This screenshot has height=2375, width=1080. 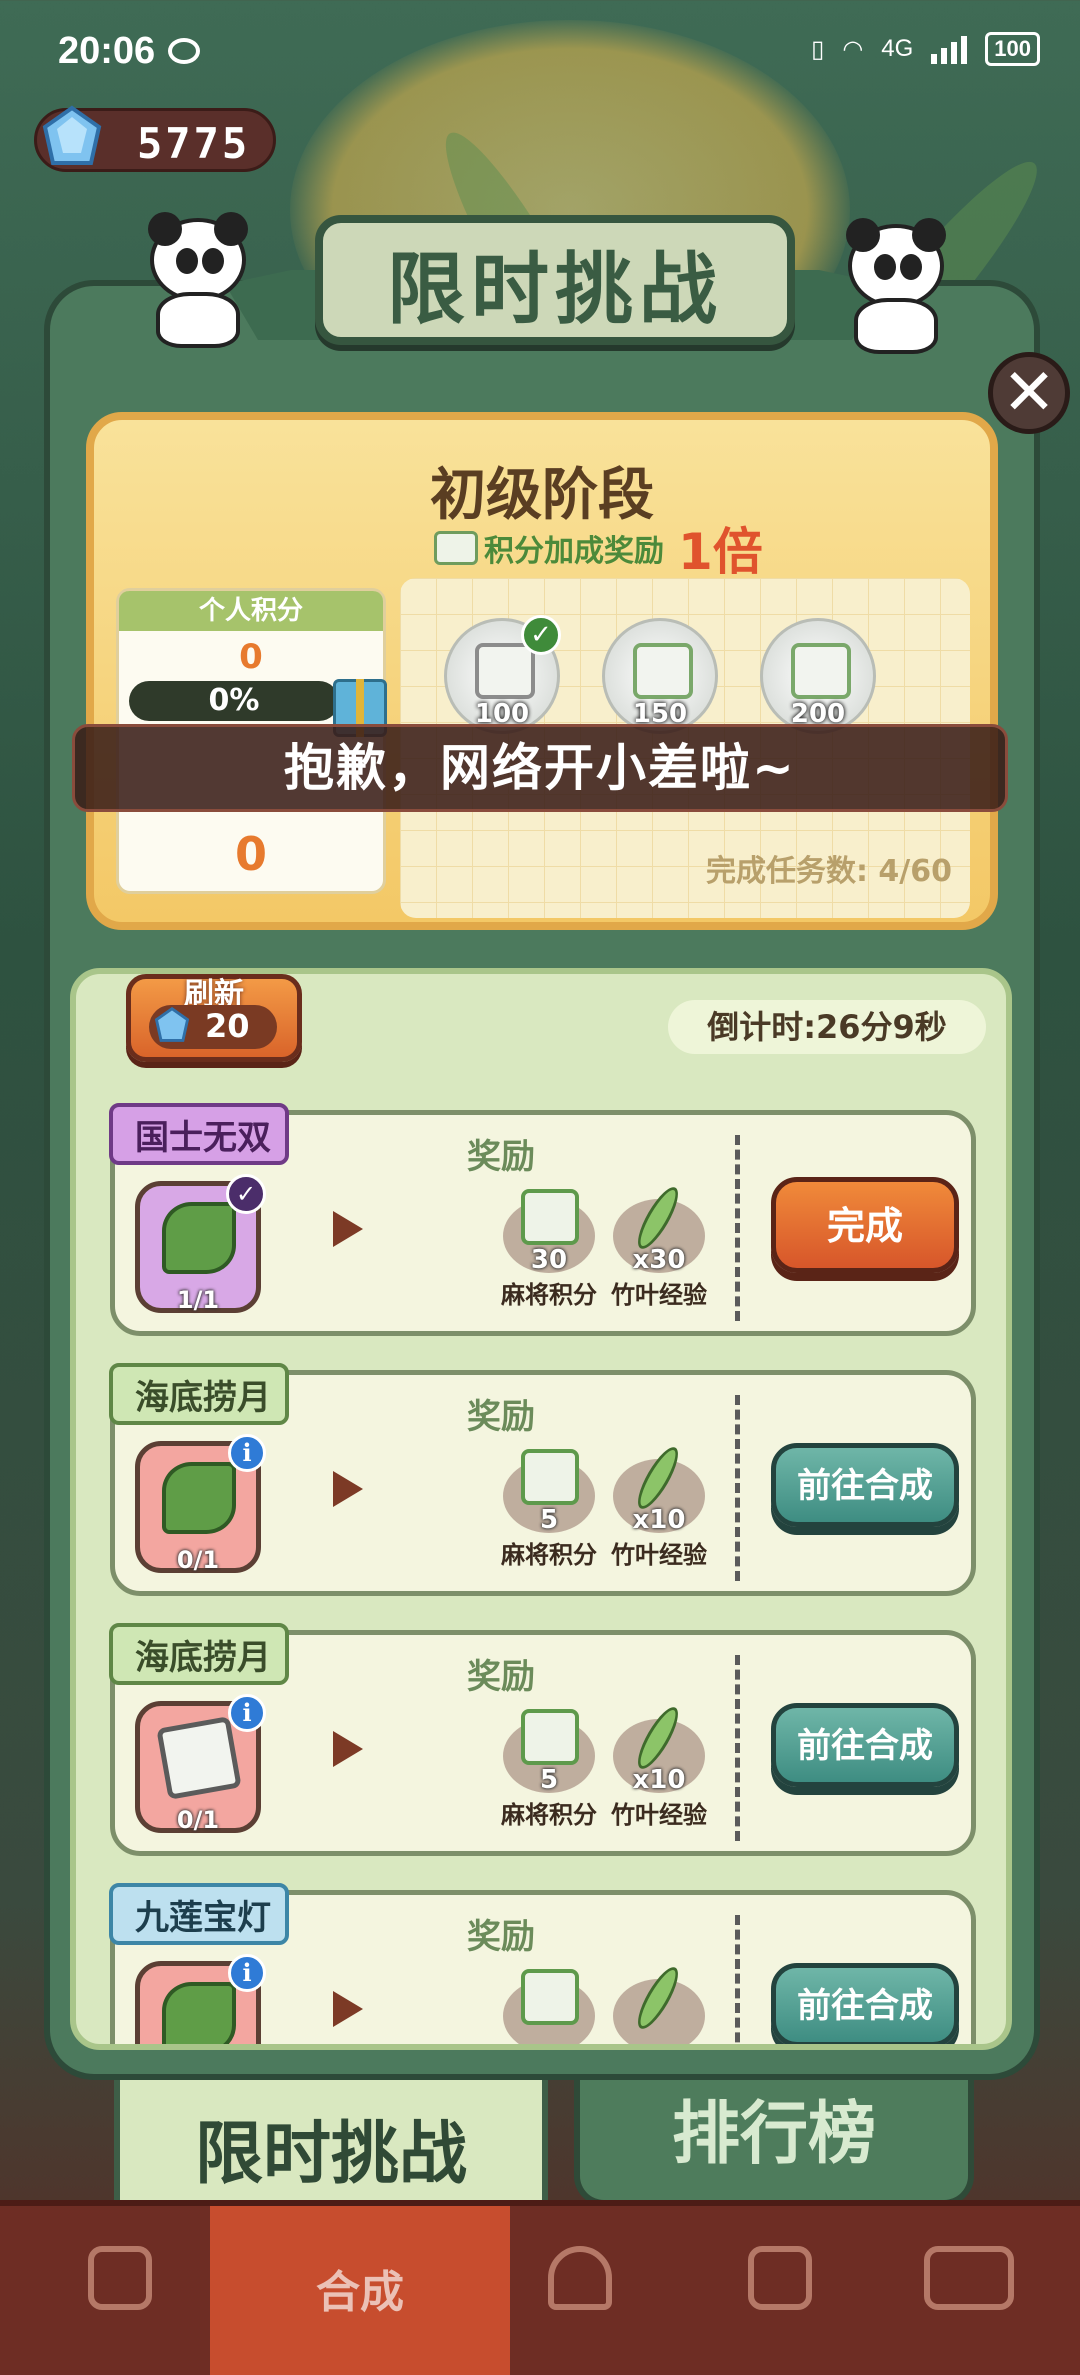 I want to click on task-card: 海底捞月 i 0/1 奖励 5 麻将积分 x10 竹叶经验 前往合成, so click(x=542, y=1739).